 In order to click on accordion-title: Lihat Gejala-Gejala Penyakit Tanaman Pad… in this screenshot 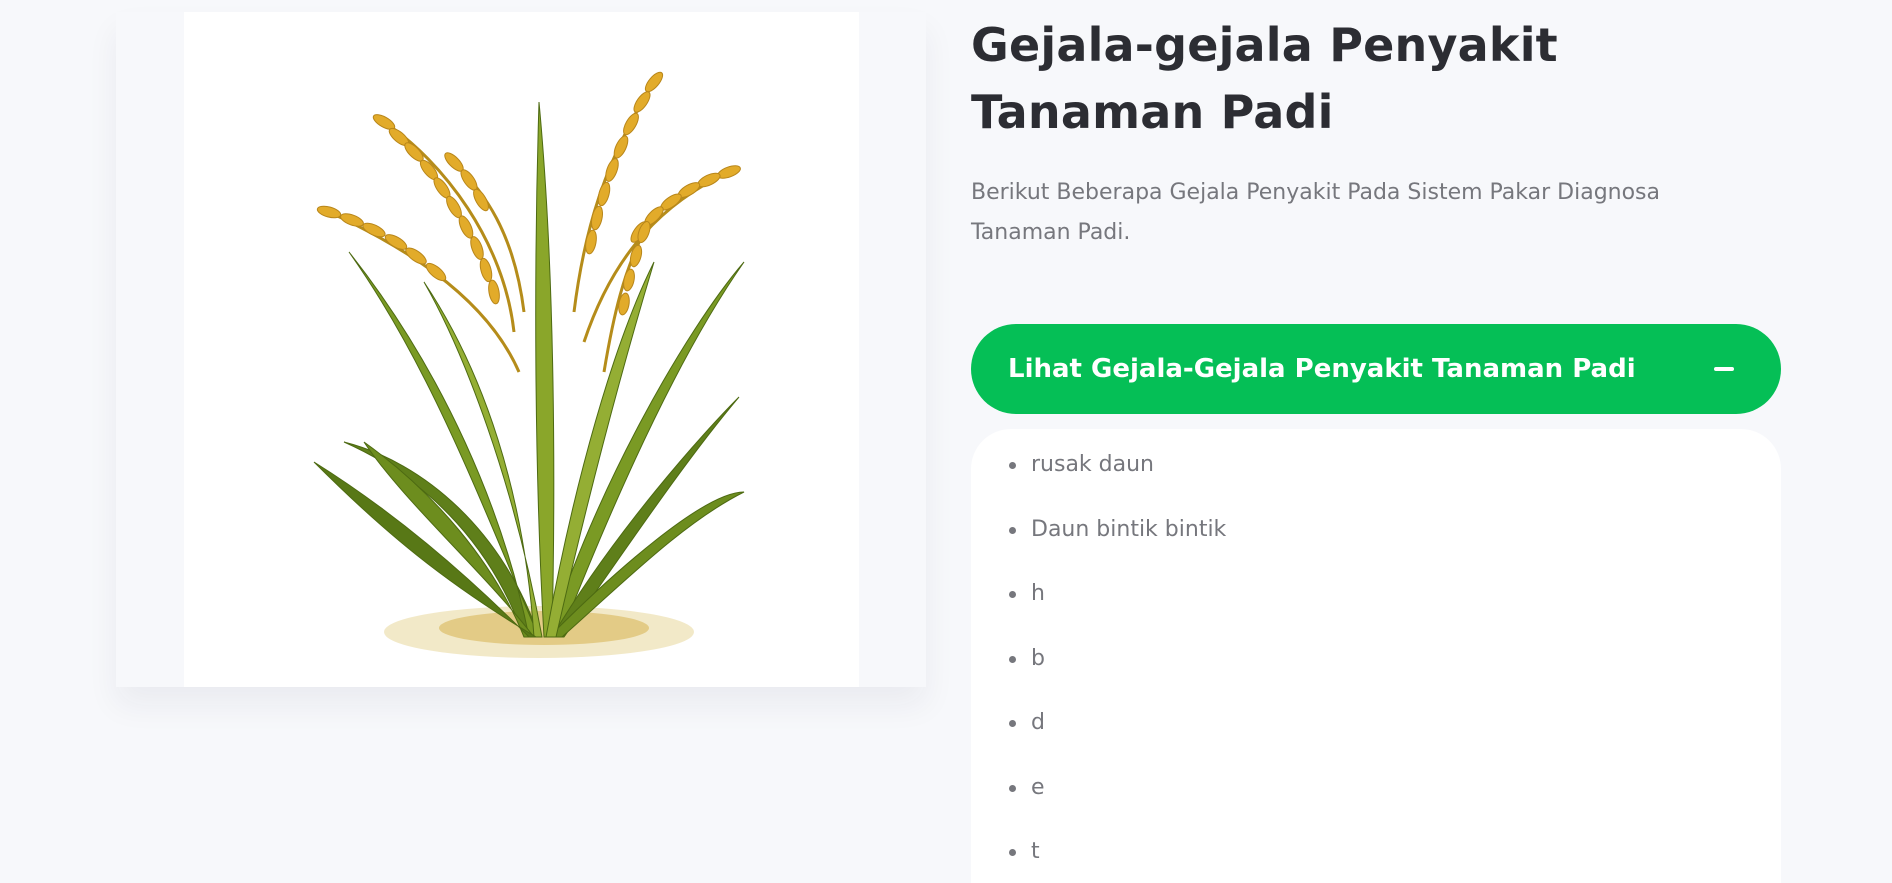, I will do `click(1322, 369)`.